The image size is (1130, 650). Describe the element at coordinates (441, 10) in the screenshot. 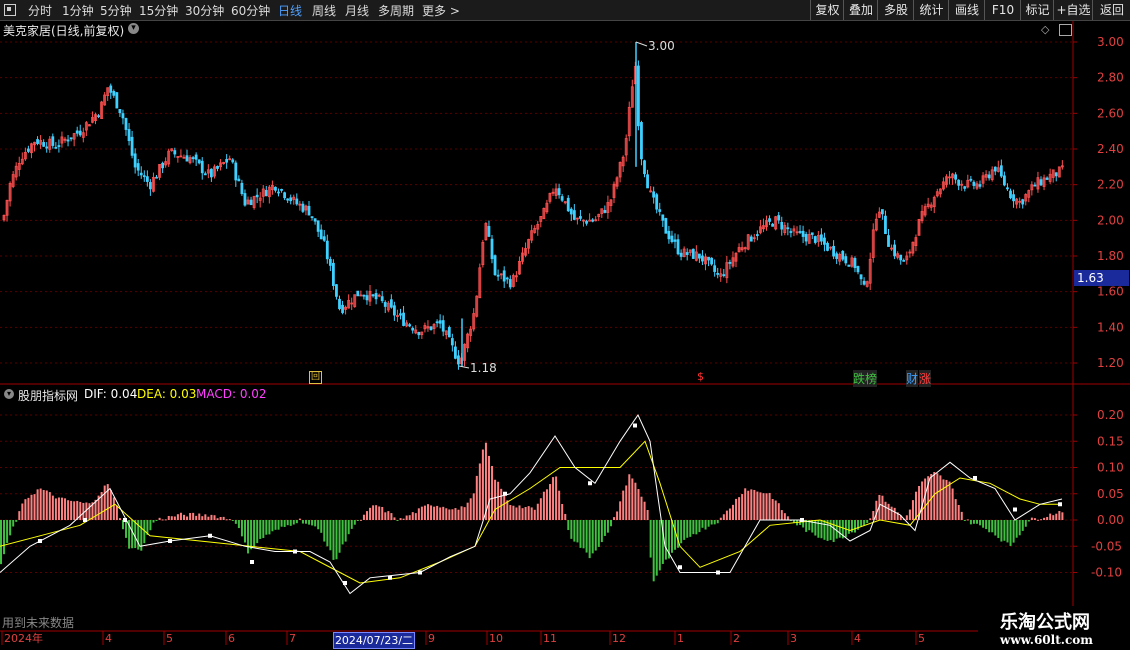

I see `period-tab-more: 更多 >` at that location.